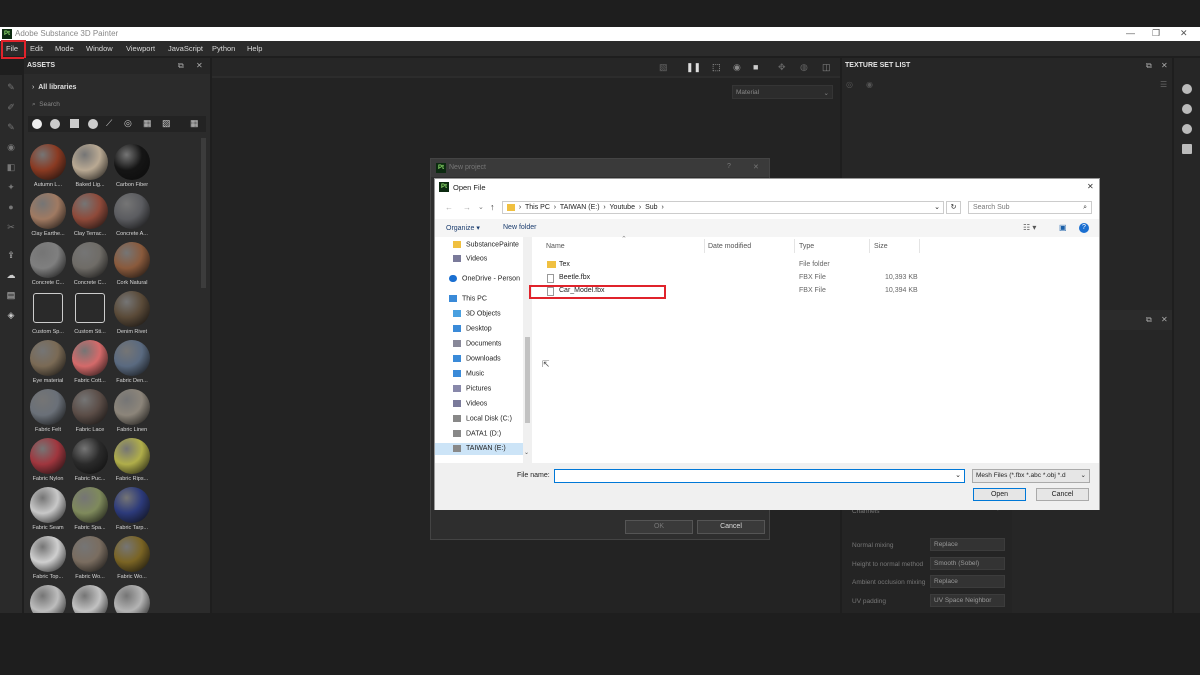 This screenshot has height=675, width=1200. What do you see at coordinates (967, 600) in the screenshot?
I see `uv-padding-select: UV Space Neighbor` at bounding box center [967, 600].